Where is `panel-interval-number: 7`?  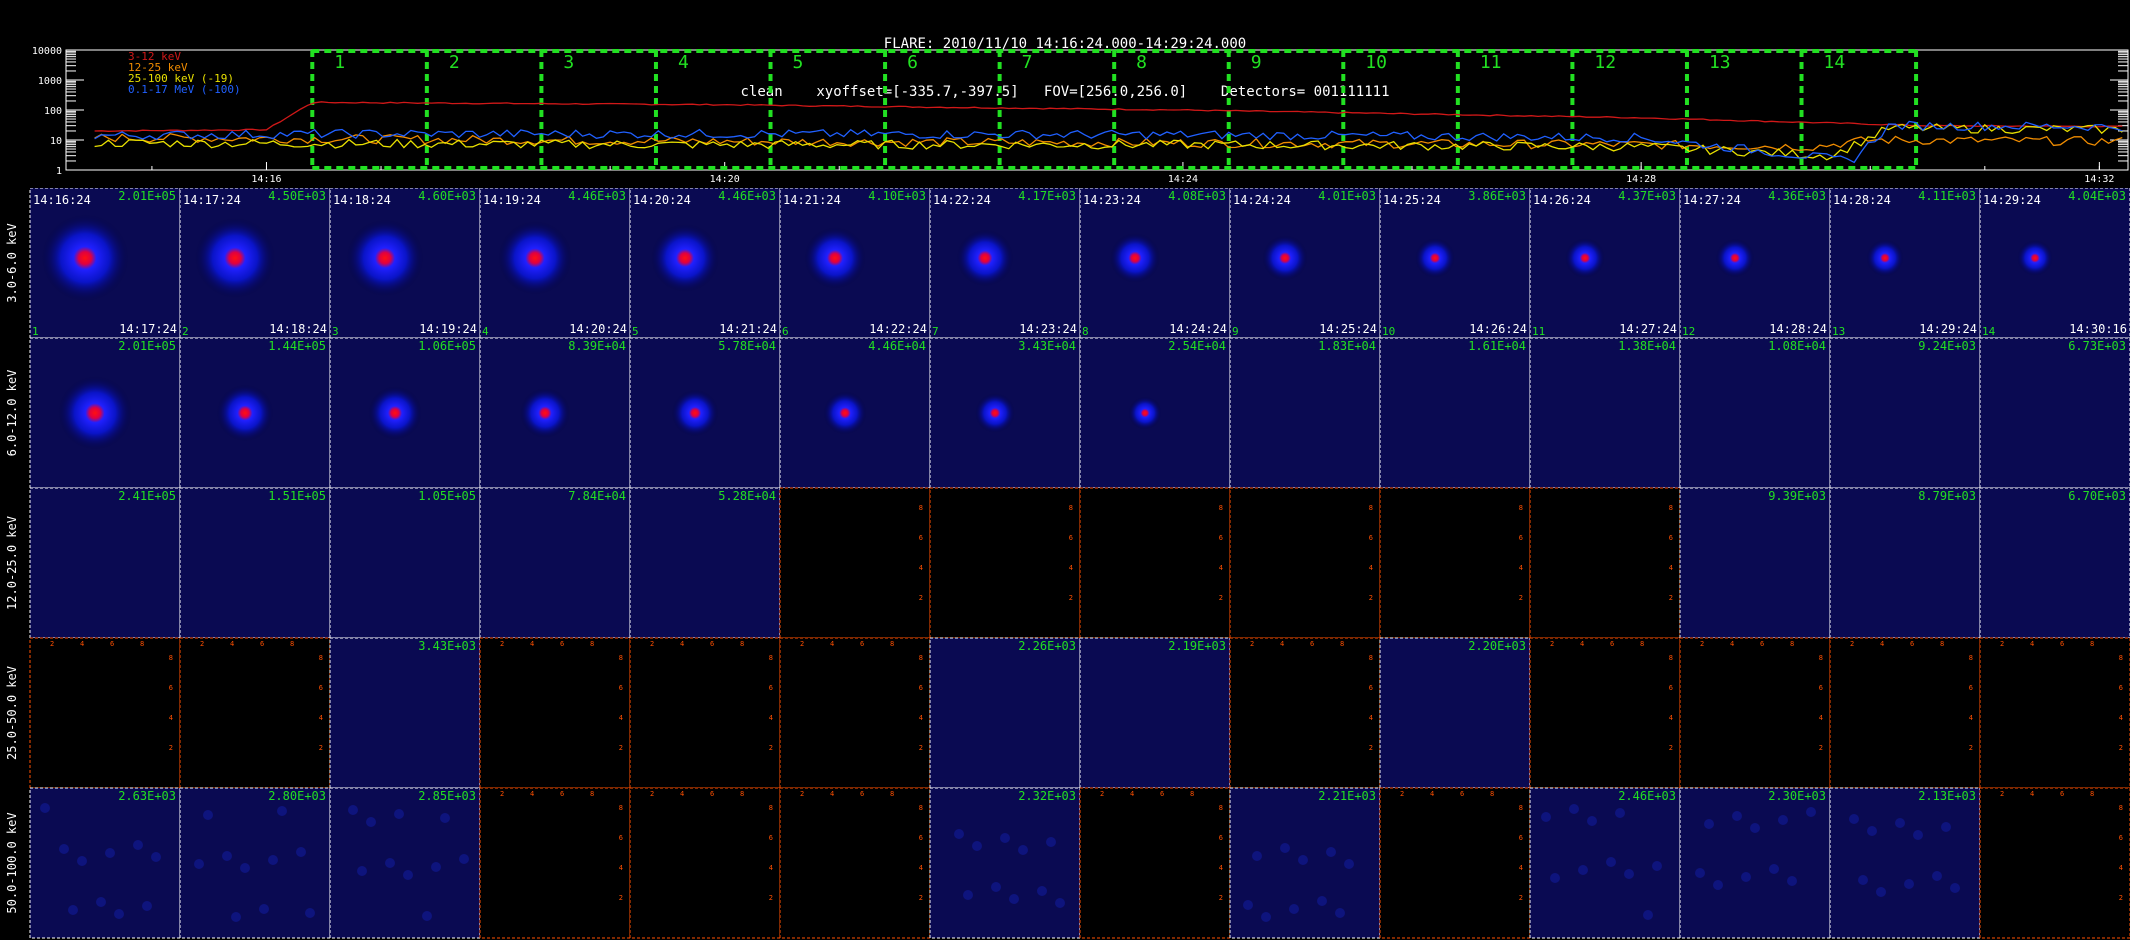 panel-interval-number: 7 is located at coordinates (935, 331).